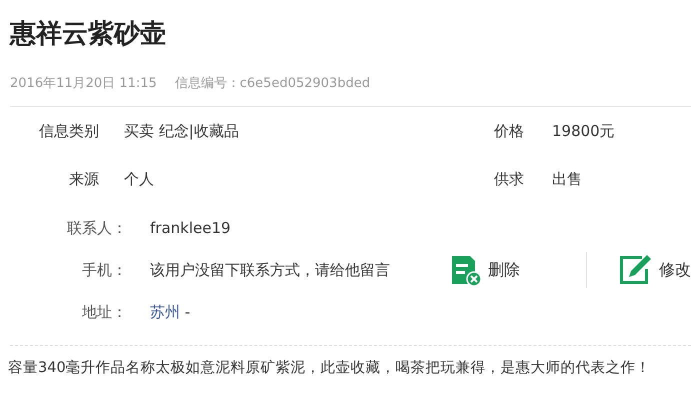 Image resolution: width=691 pixels, height=418 pixels. What do you see at coordinates (68, 131) in the screenshot?
I see `field-label: 信息类别` at bounding box center [68, 131].